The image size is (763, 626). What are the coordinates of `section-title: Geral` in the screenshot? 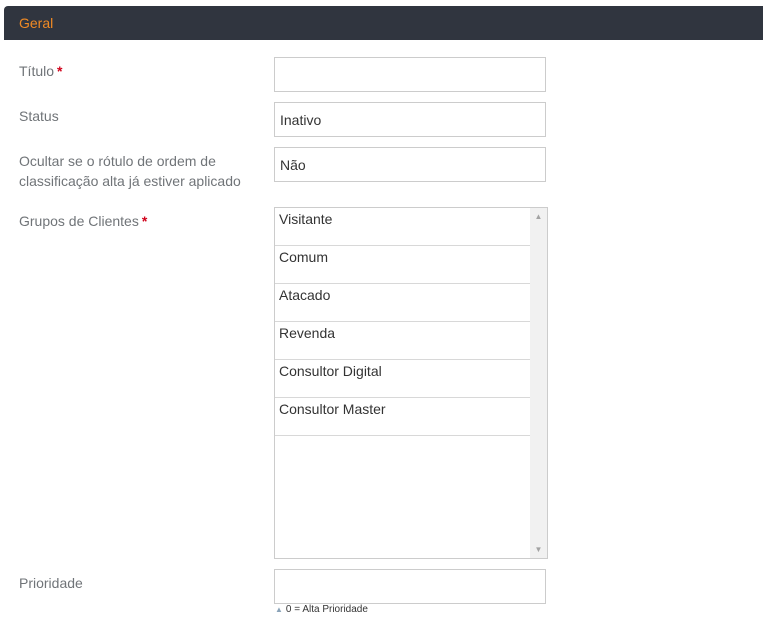 It's located at (36, 23).